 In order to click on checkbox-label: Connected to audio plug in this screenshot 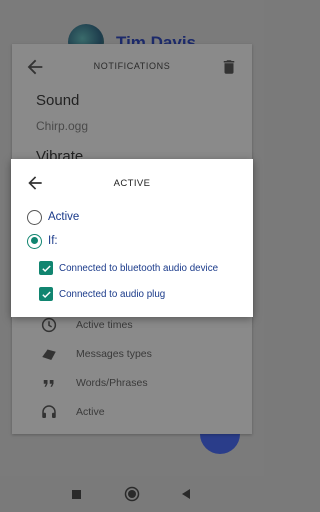, I will do `click(112, 294)`.